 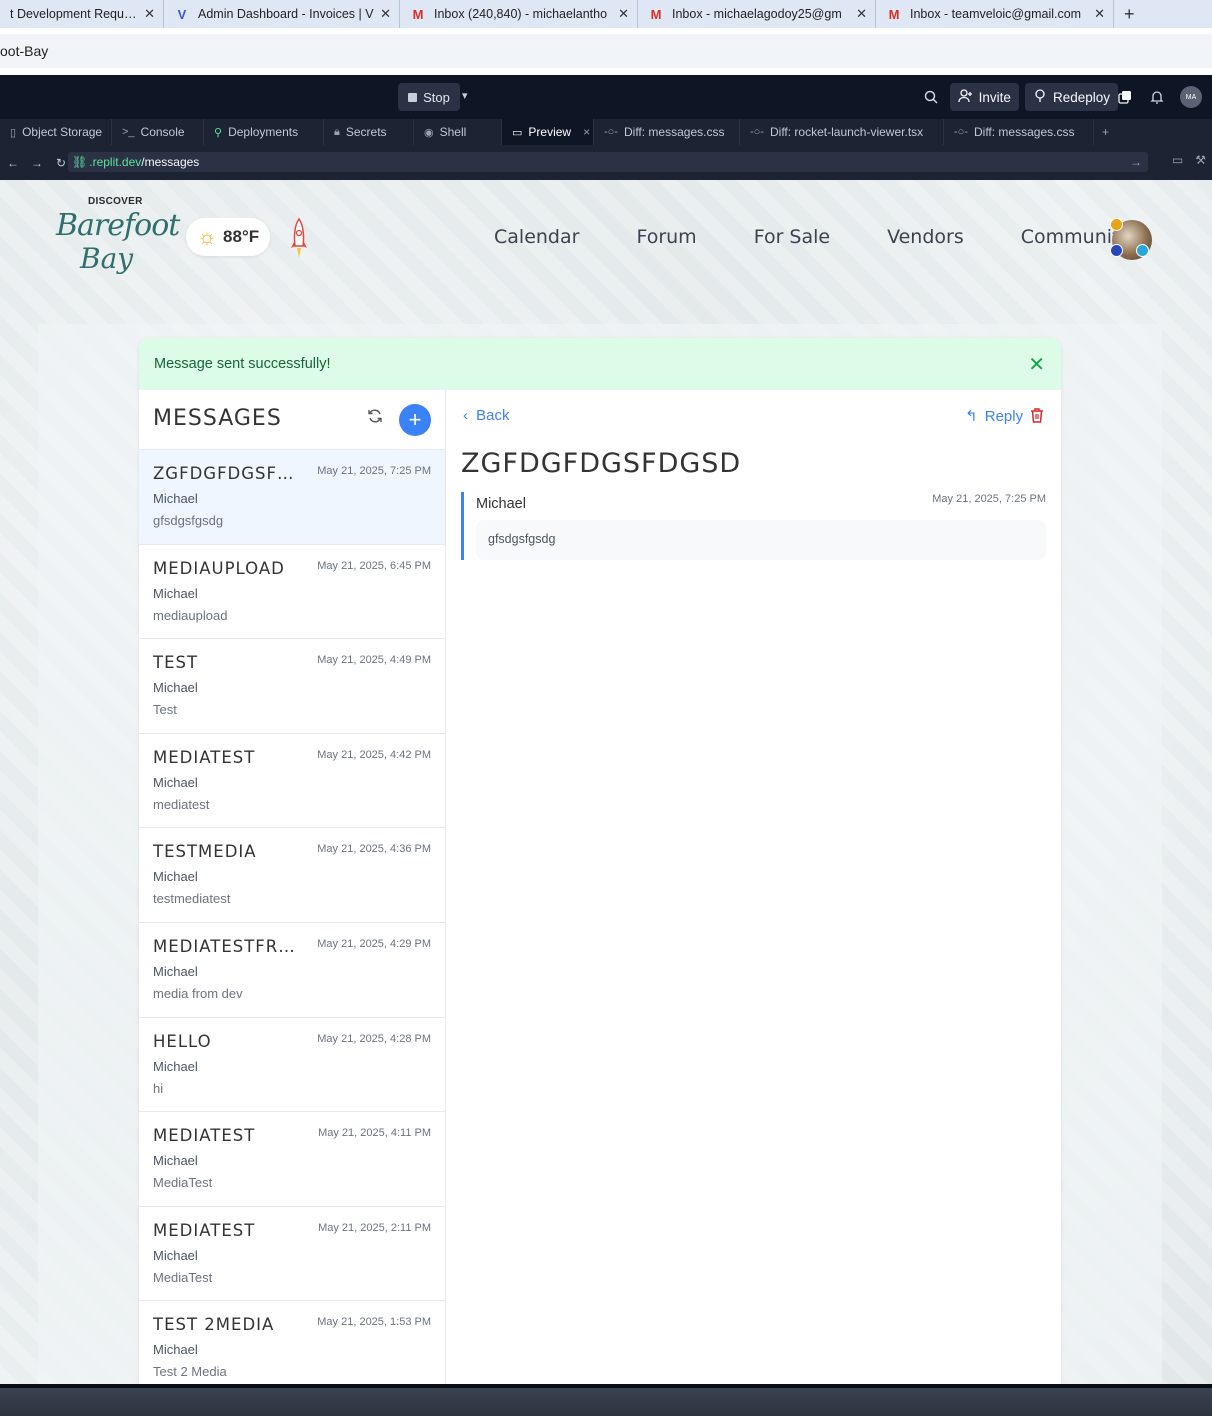 I want to click on refresh-icon, so click(x=375, y=418).